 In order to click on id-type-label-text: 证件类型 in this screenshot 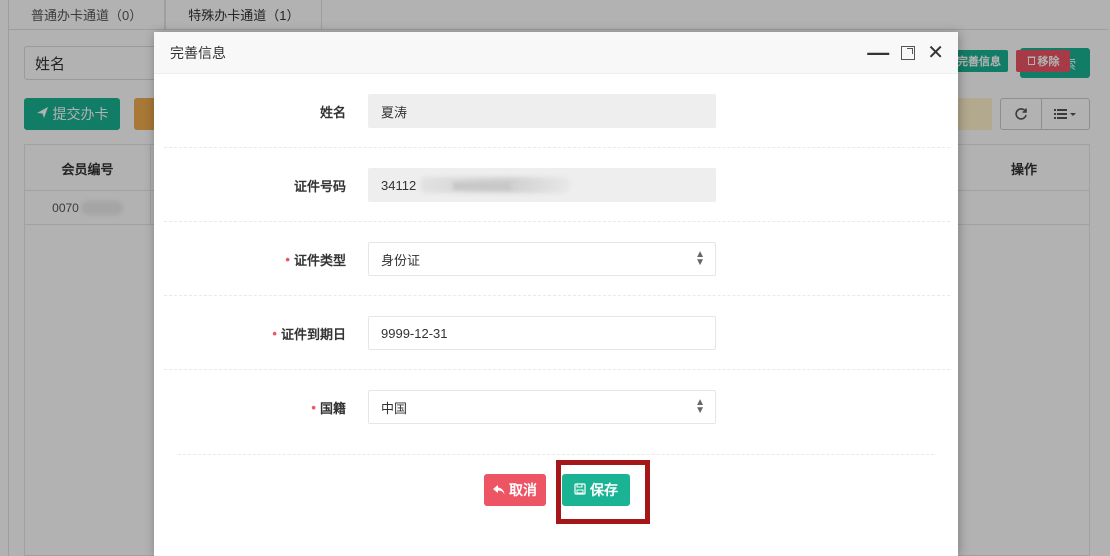, I will do `click(319, 260)`.